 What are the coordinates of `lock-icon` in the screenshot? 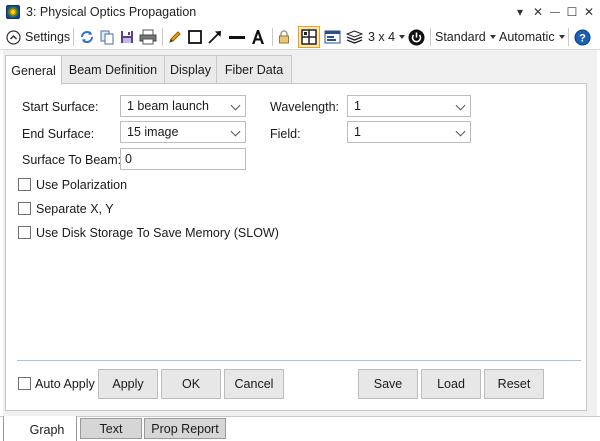 It's located at (284, 37).